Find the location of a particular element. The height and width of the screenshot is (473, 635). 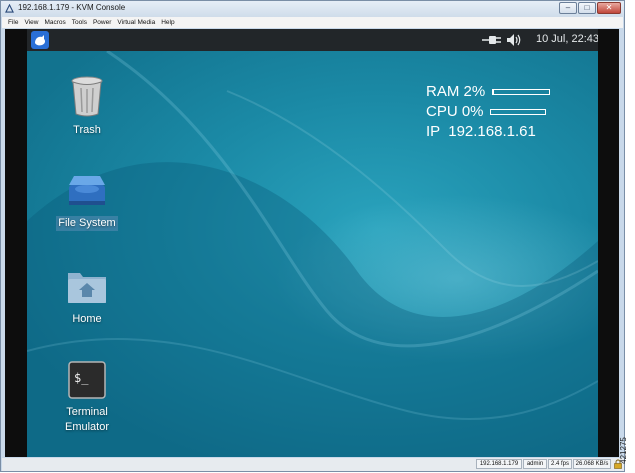

figure-number-text: 421275 is located at coordinates (623, 450).